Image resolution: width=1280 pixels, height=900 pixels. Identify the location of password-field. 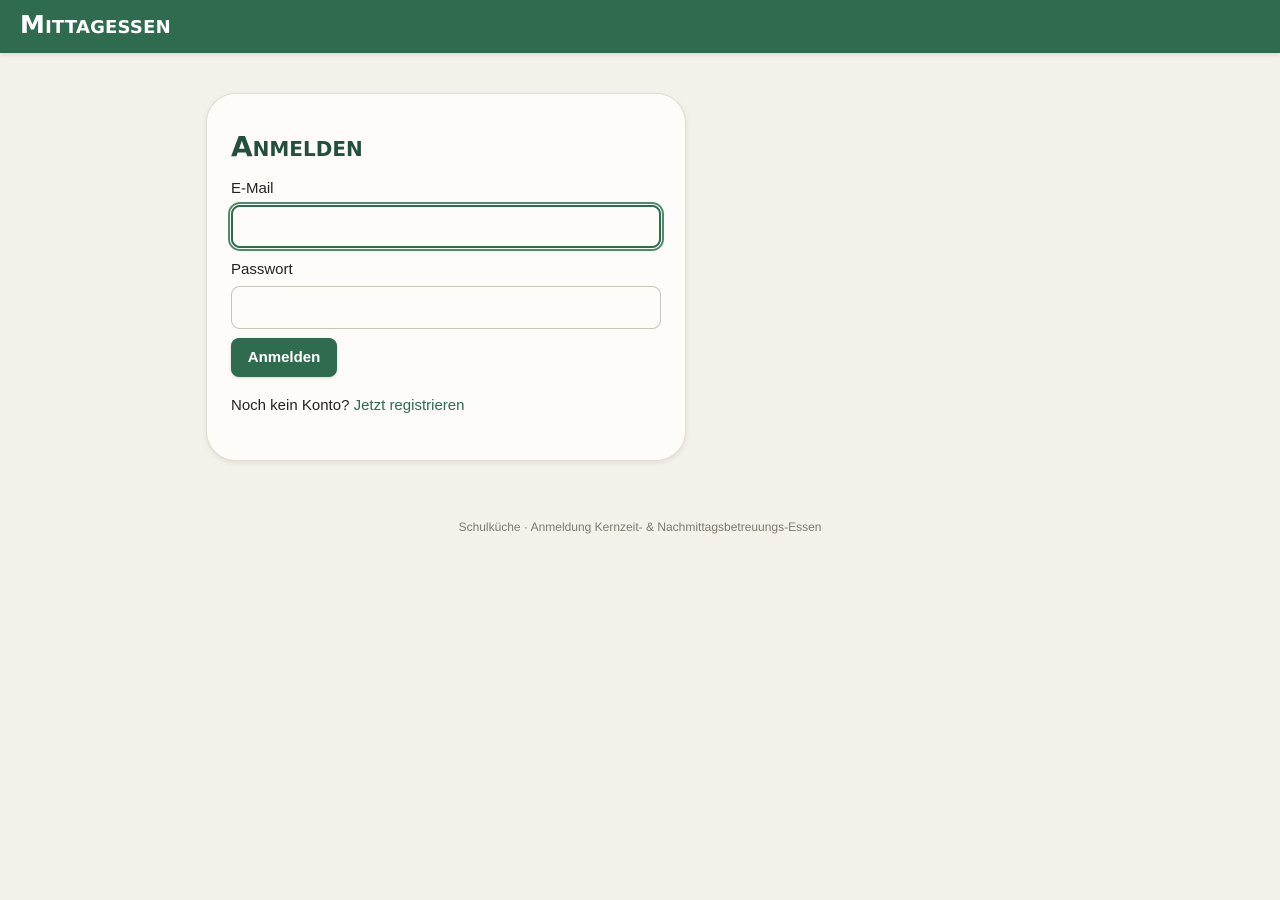
(446, 307).